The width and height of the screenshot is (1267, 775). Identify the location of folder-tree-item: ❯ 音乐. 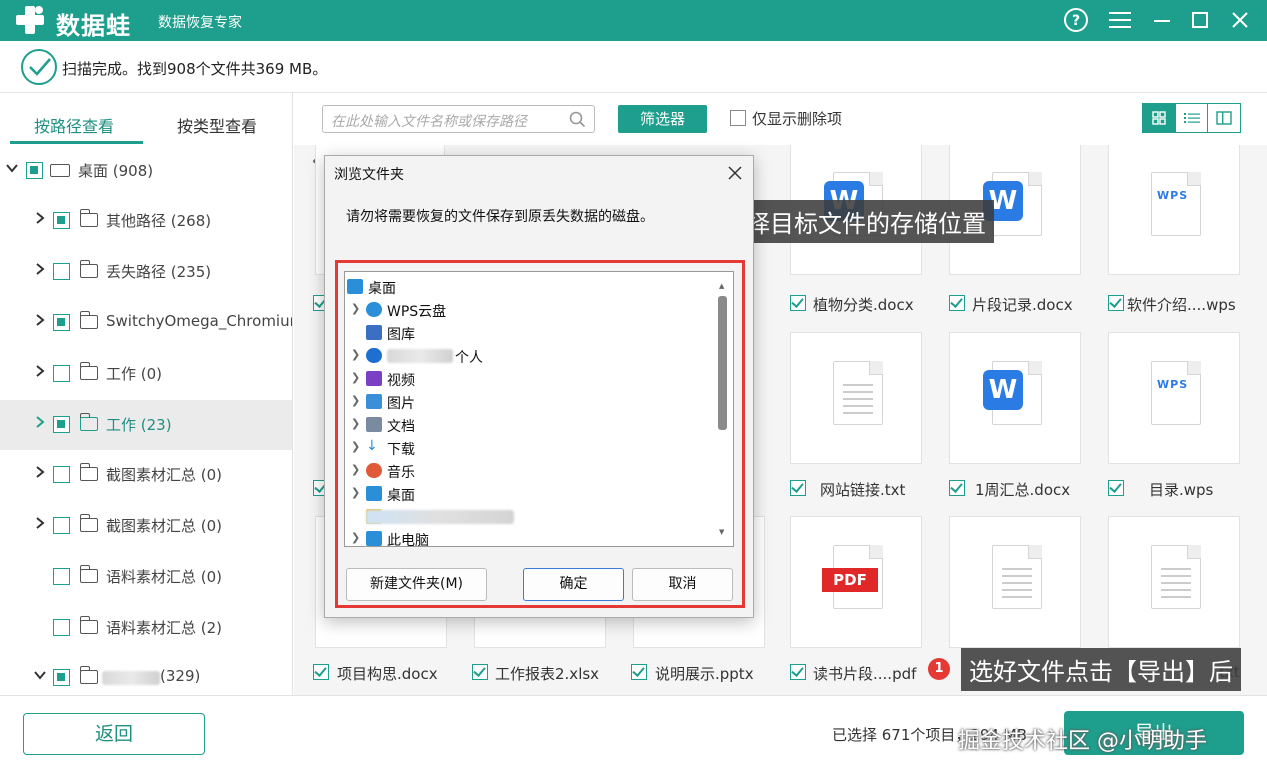
(526, 471).